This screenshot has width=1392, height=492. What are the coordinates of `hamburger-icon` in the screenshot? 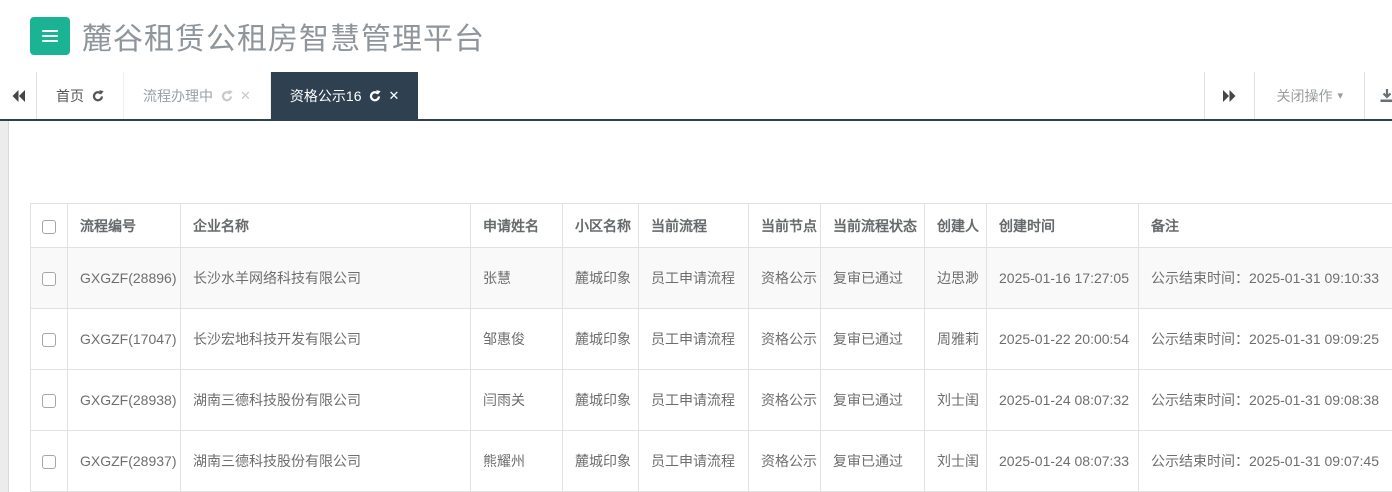 It's located at (50, 31).